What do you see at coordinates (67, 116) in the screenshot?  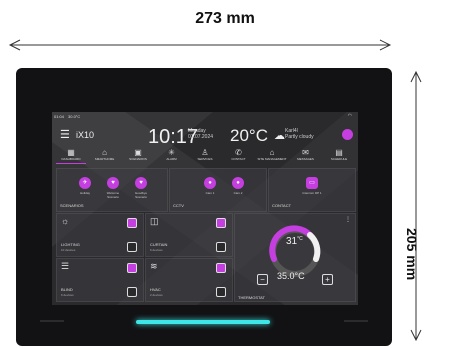 I see `status-bar: 01:04 30.0°C` at bounding box center [67, 116].